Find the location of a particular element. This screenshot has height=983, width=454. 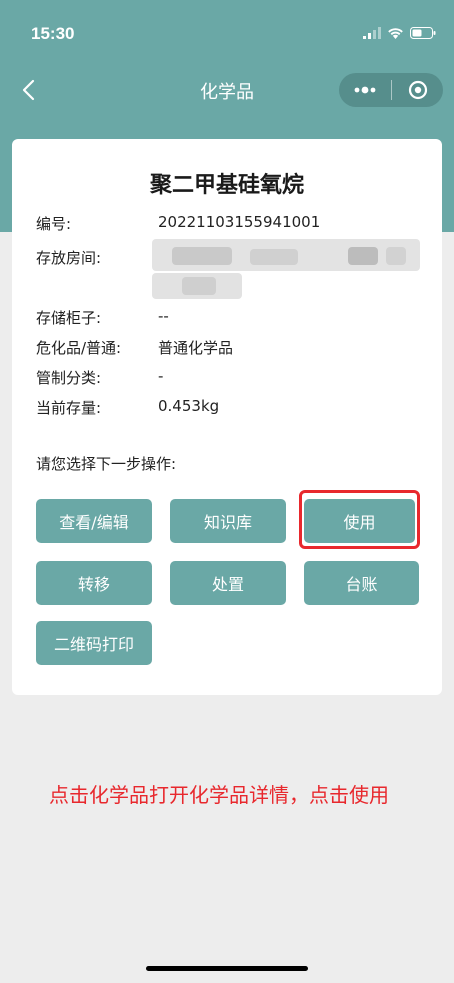

status-bar: 15:30 is located at coordinates (227, 34).